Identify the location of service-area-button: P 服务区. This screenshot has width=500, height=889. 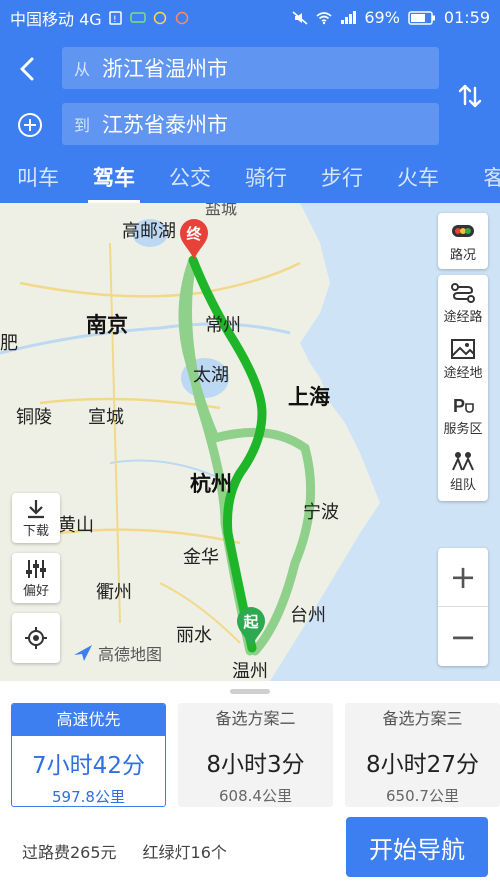
(463, 415).